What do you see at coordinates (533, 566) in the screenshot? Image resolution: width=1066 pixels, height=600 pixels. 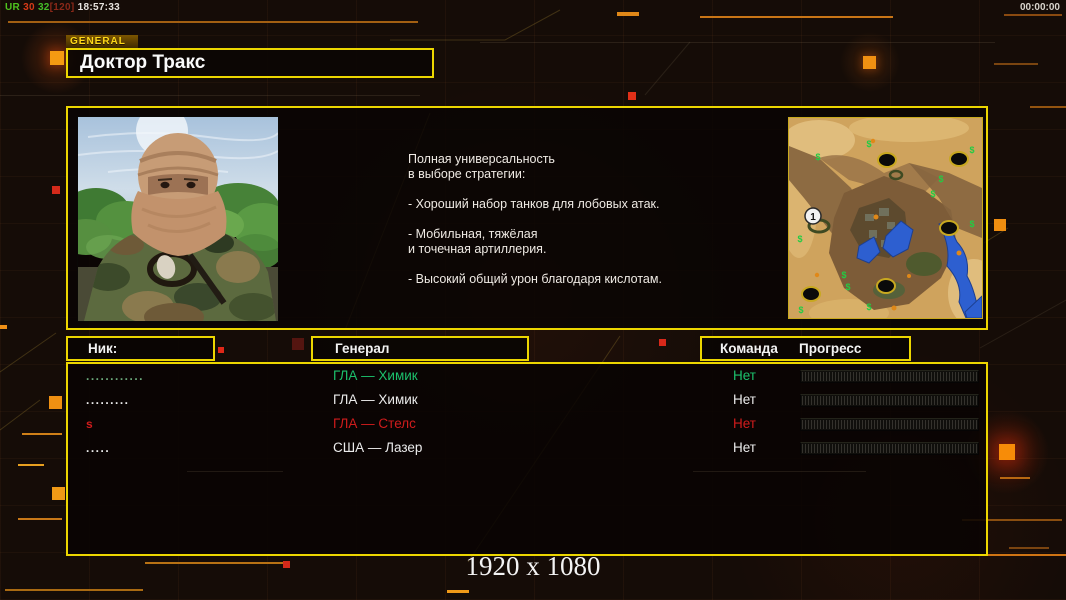 I see `resolution-caption: 1920 x 1080` at bounding box center [533, 566].